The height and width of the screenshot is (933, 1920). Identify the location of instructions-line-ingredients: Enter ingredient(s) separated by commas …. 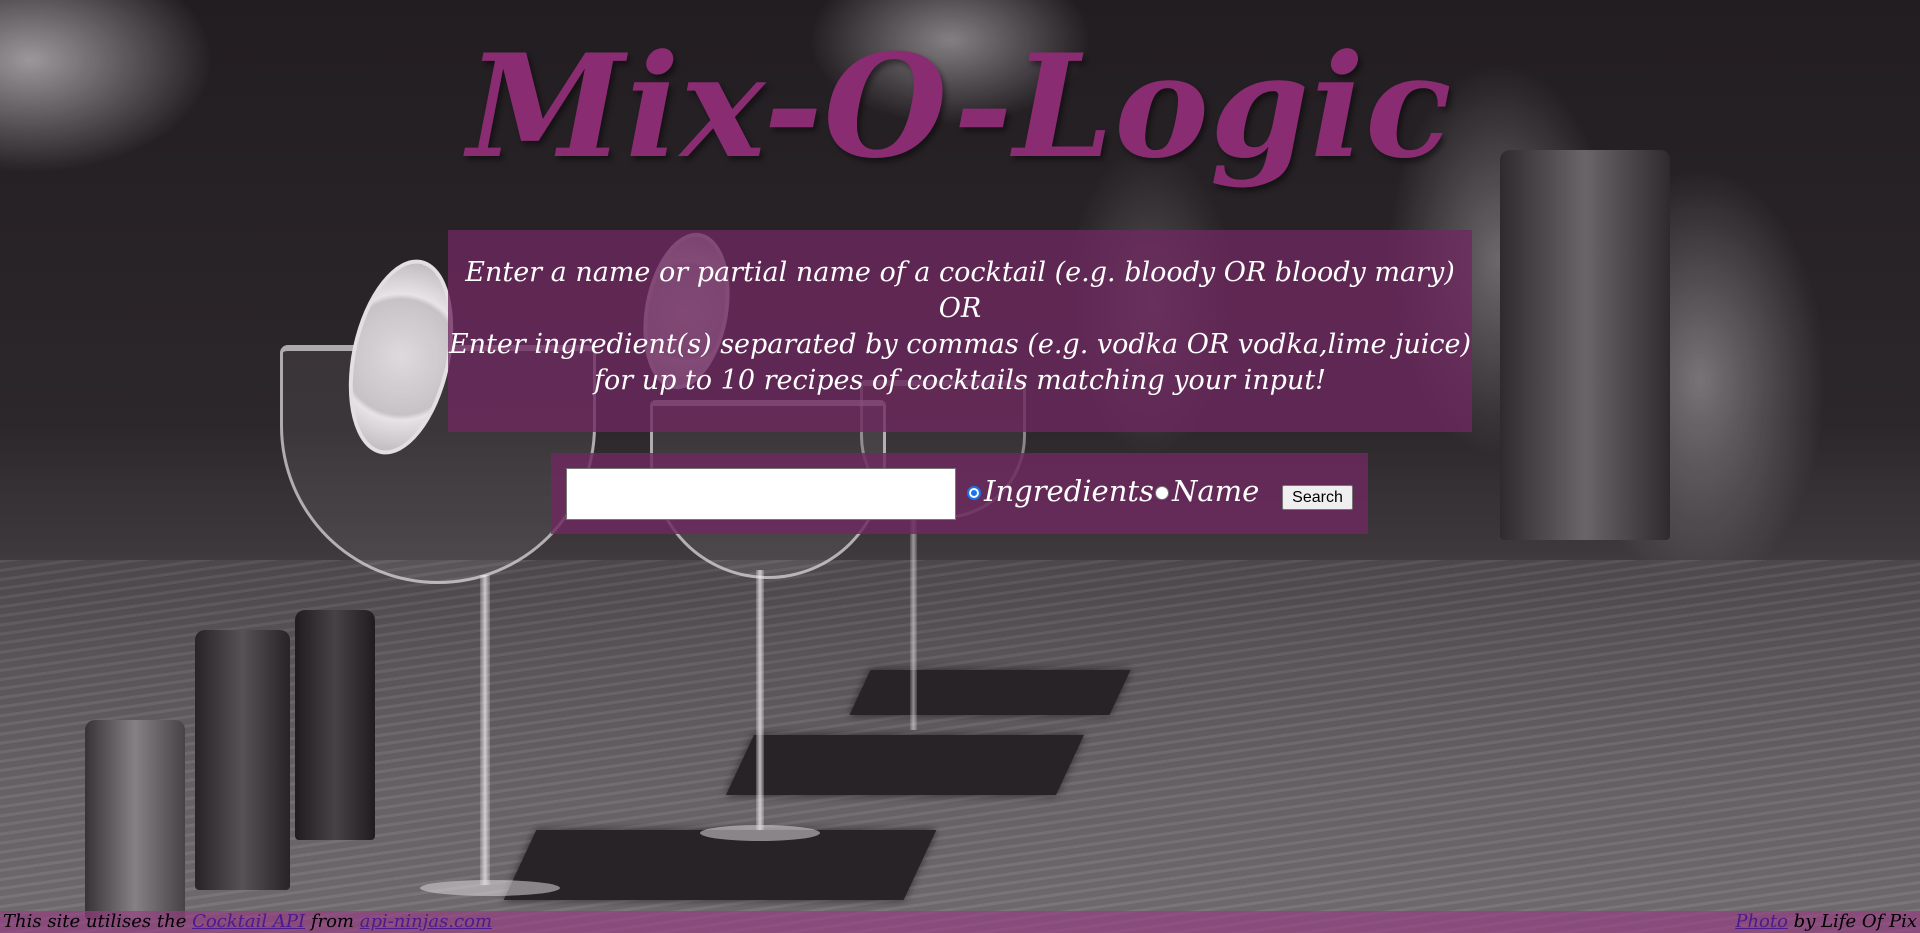
(960, 344).